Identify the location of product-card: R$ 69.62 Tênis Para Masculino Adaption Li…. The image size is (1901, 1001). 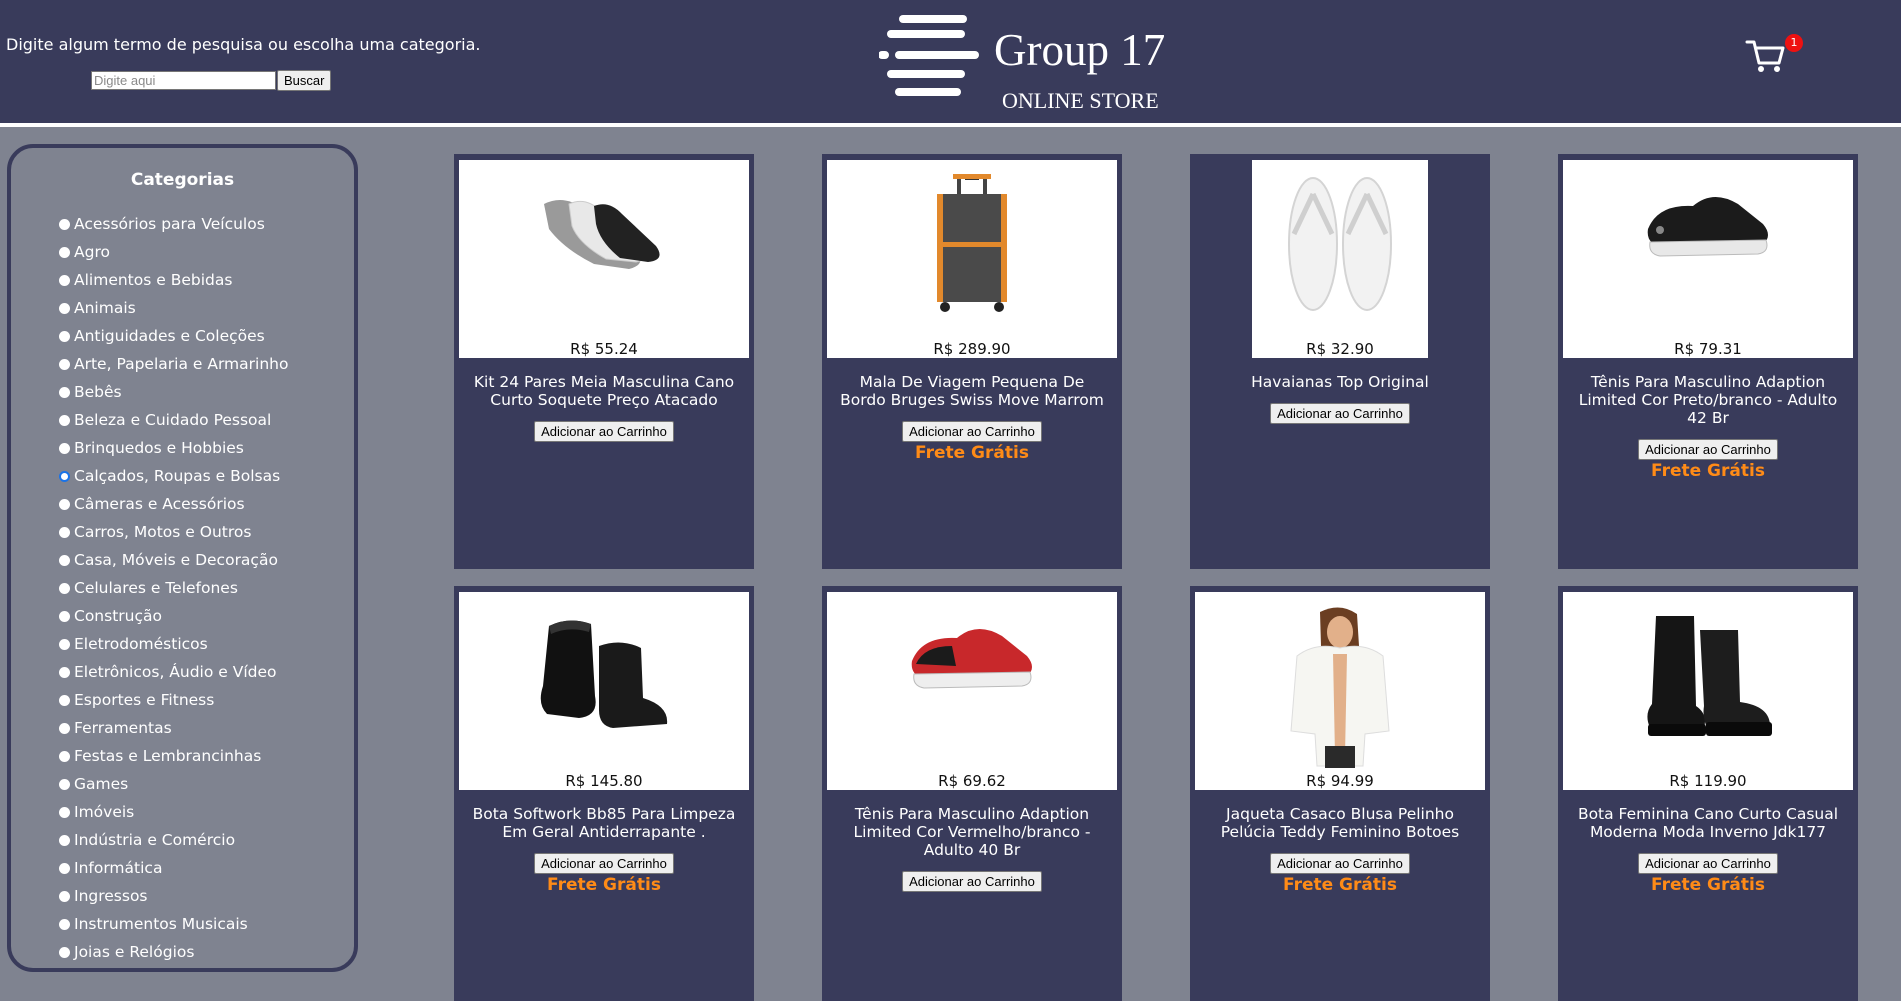
(972, 793).